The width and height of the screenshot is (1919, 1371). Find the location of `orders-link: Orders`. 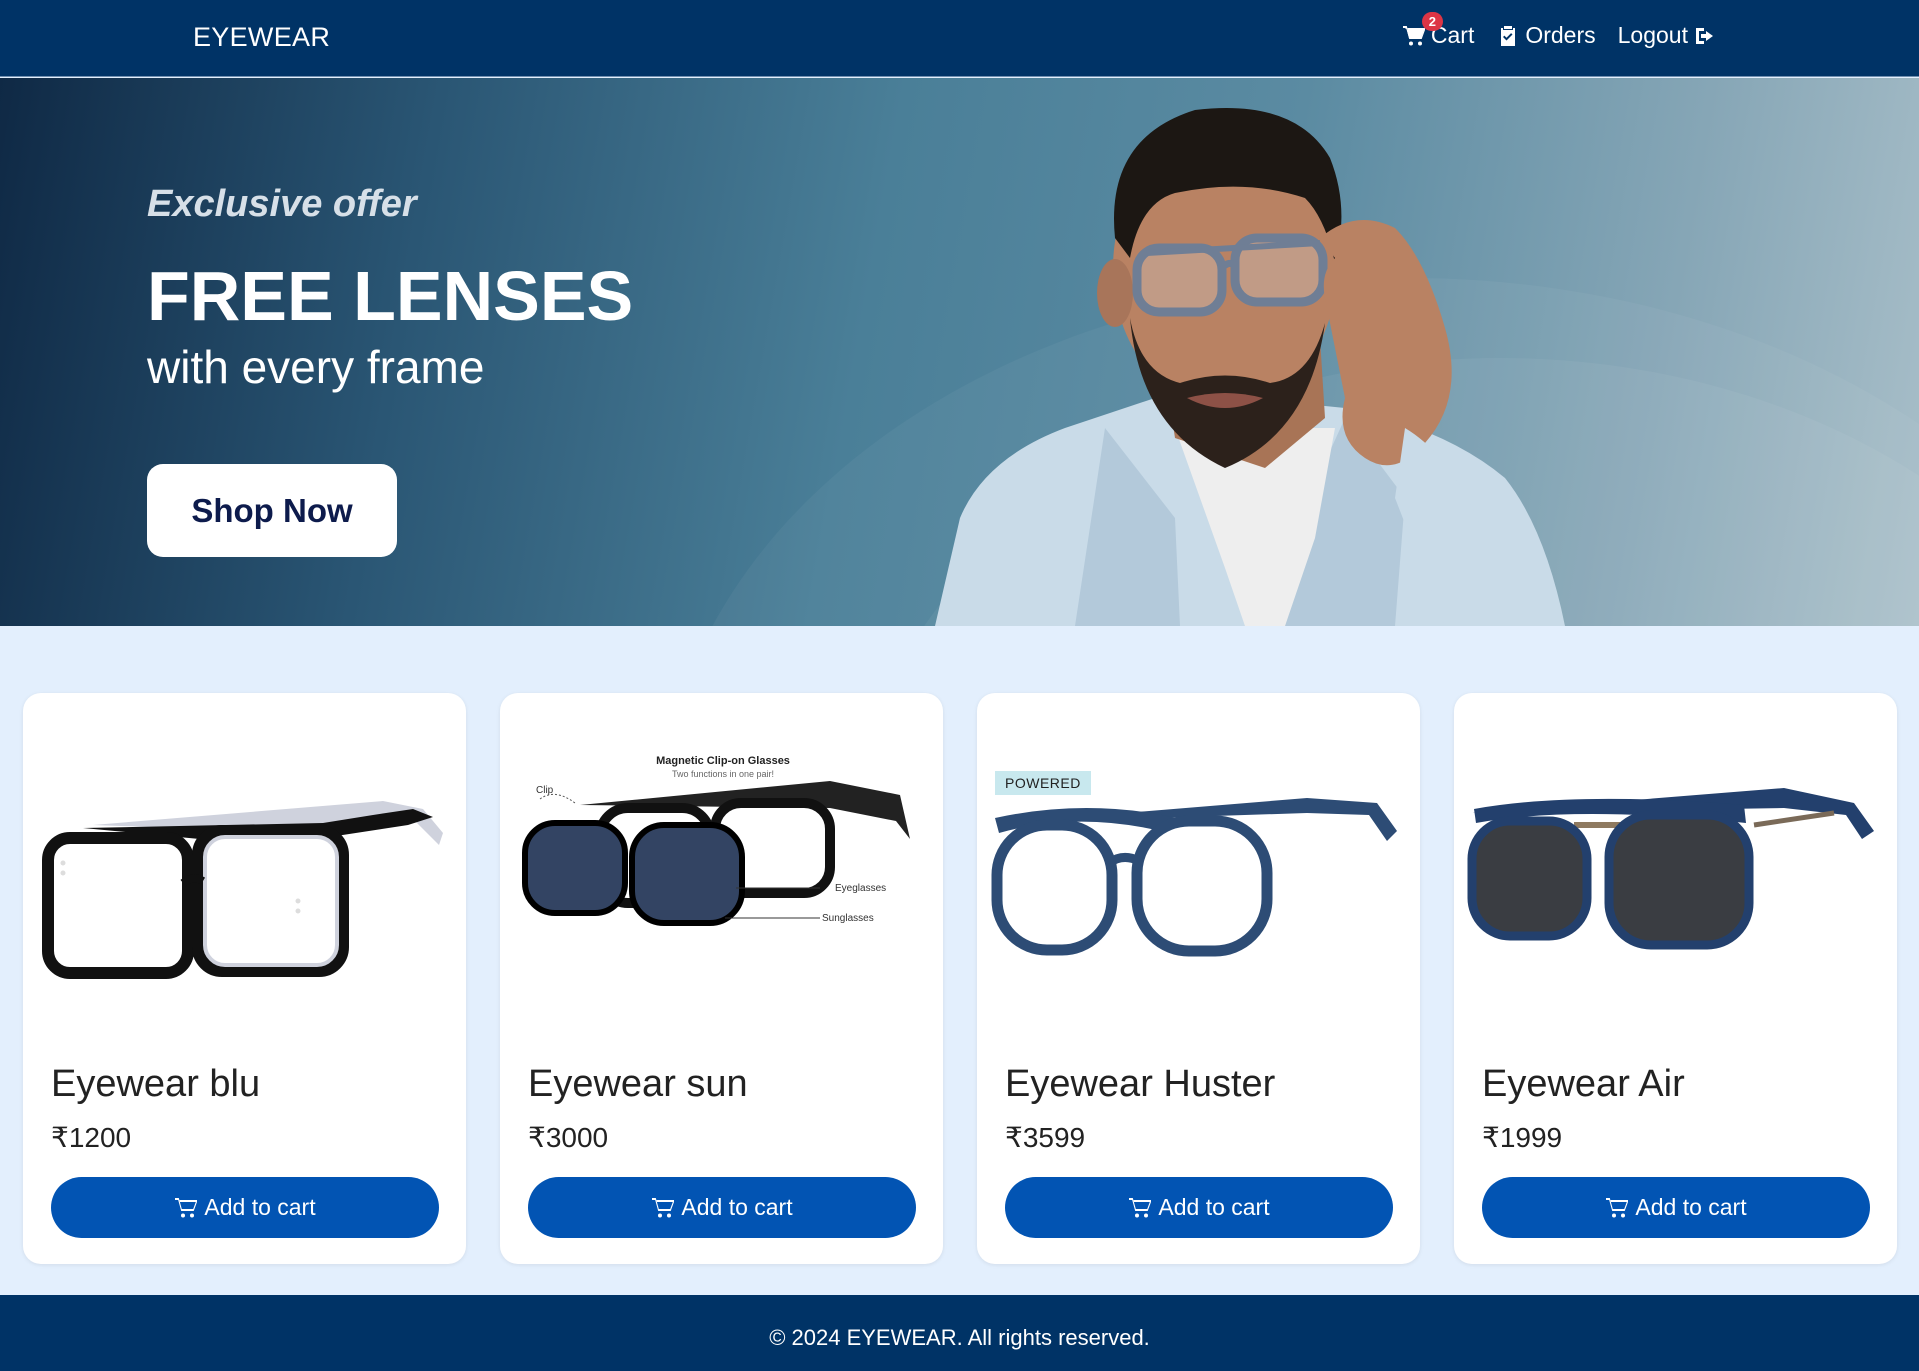

orders-link: Orders is located at coordinates (1546, 35).